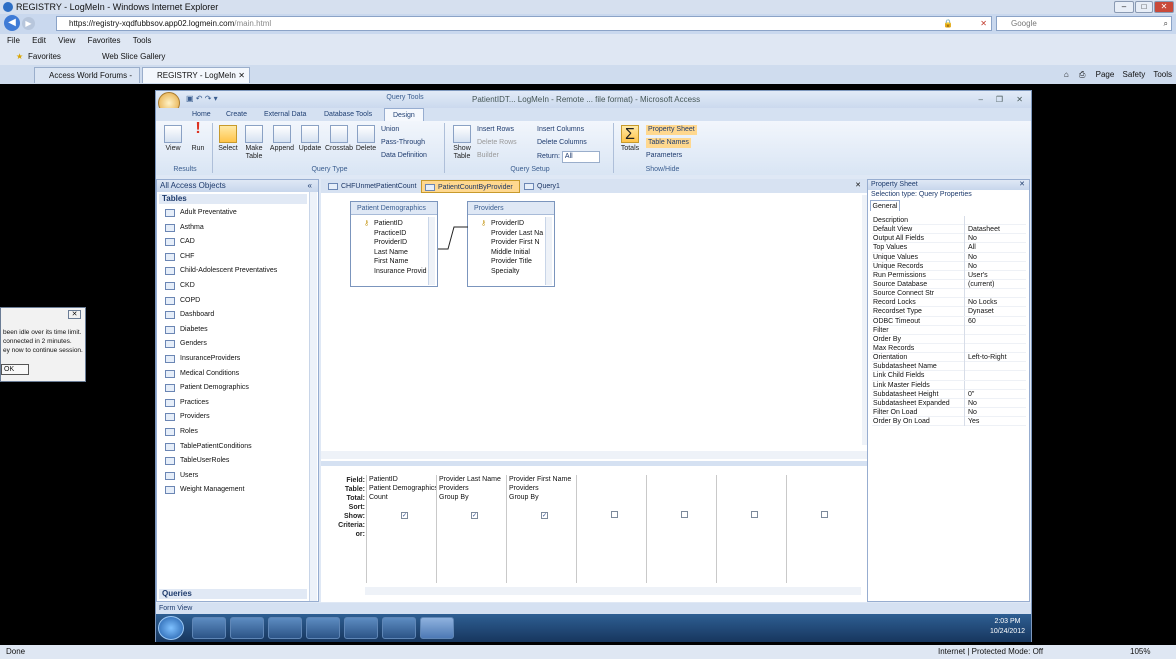  What do you see at coordinates (236, 114) in the screenshot?
I see `tab-create: Create` at bounding box center [236, 114].